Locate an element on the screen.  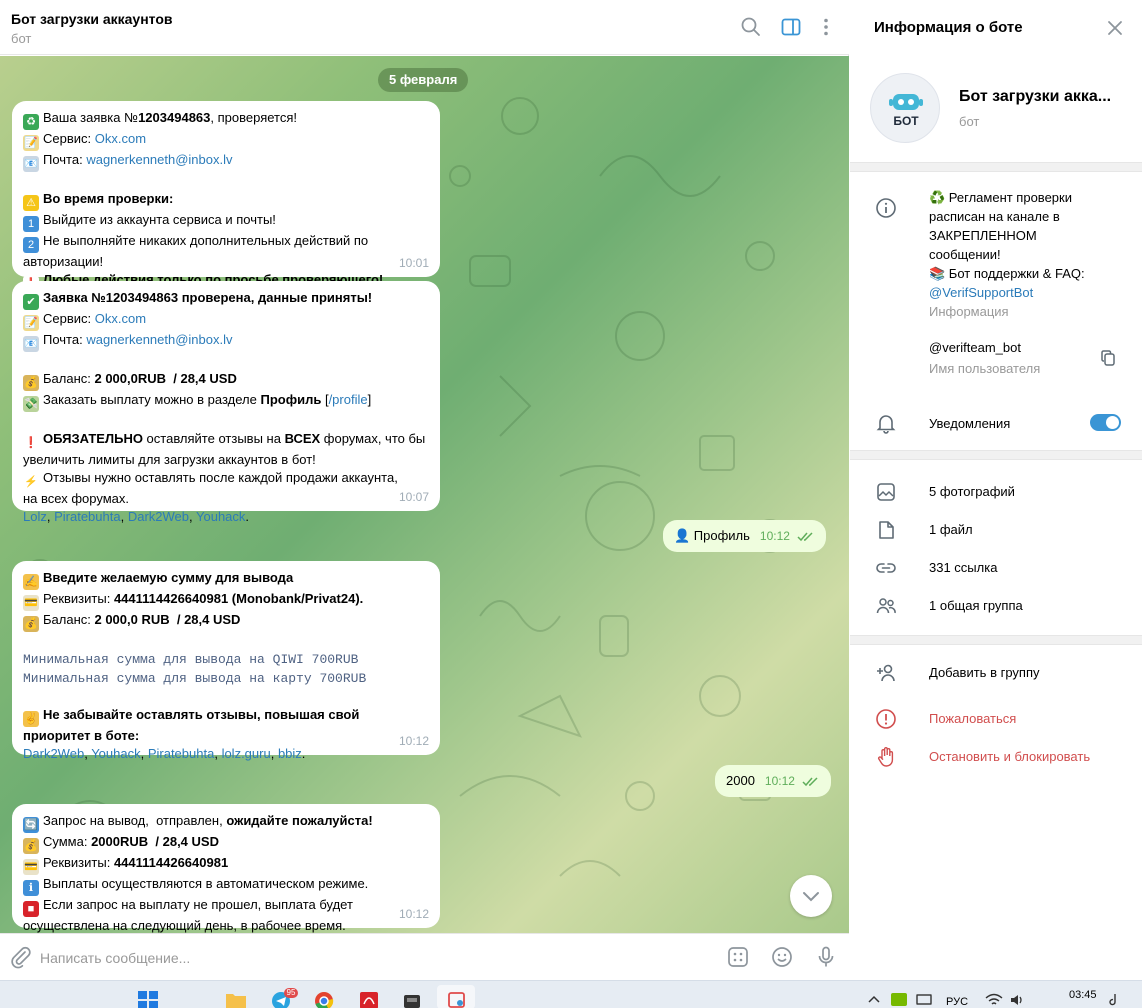
date-separator: 5 февраля is located at coordinates (423, 80).